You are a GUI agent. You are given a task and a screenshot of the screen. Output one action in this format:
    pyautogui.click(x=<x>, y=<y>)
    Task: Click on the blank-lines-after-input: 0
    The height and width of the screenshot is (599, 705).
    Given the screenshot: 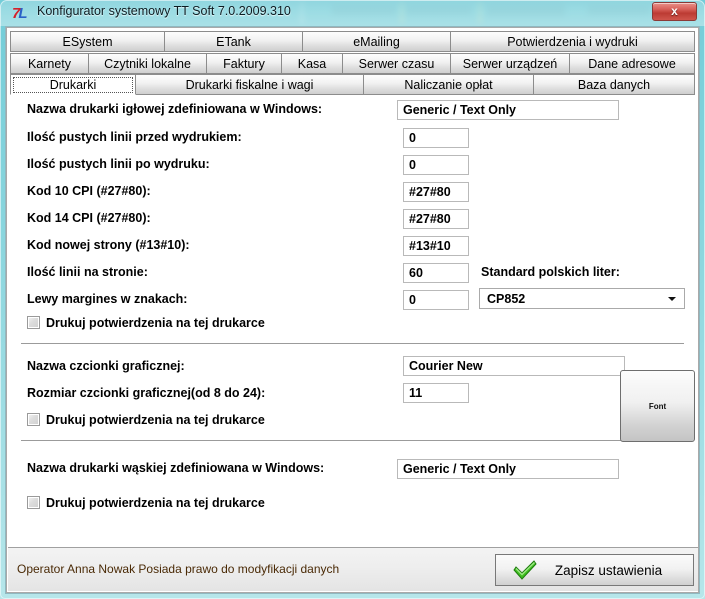 What is the action you would take?
    pyautogui.click(x=436, y=165)
    